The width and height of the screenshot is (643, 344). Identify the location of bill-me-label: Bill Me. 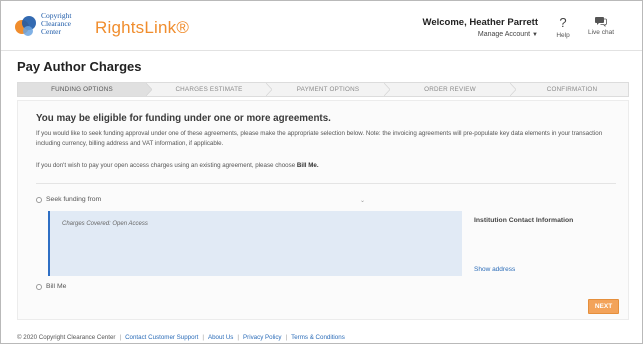
(56, 286).